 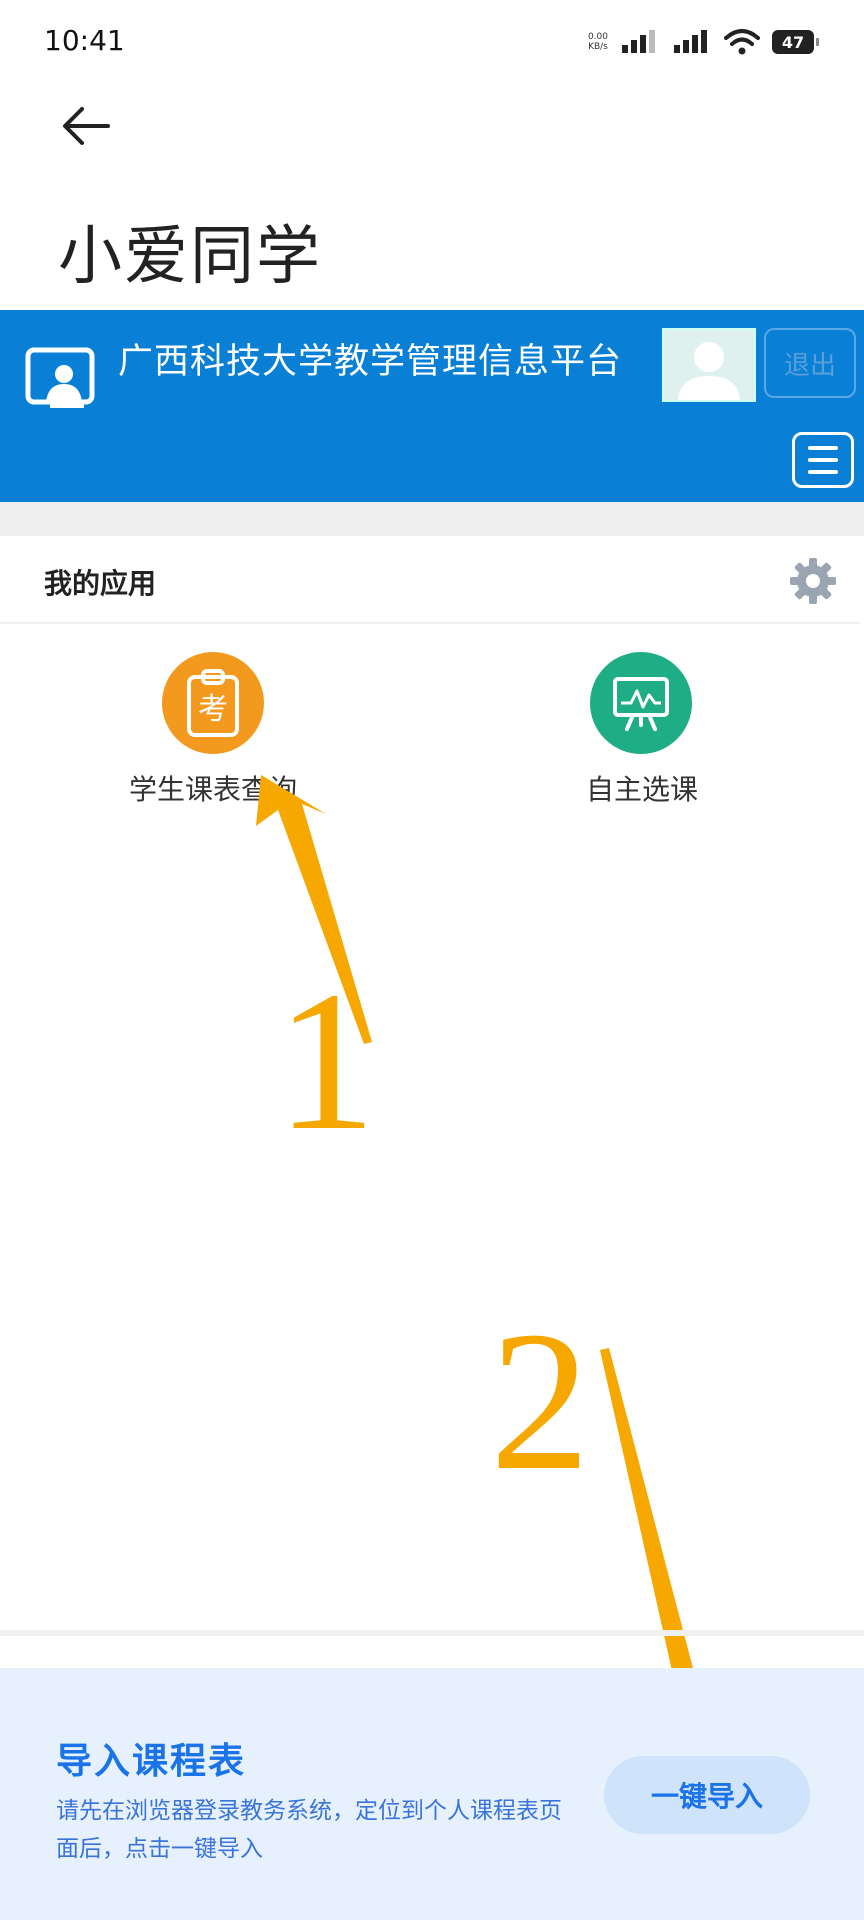 What do you see at coordinates (326, 1061) in the screenshot?
I see `annotation-number-1: 1` at bounding box center [326, 1061].